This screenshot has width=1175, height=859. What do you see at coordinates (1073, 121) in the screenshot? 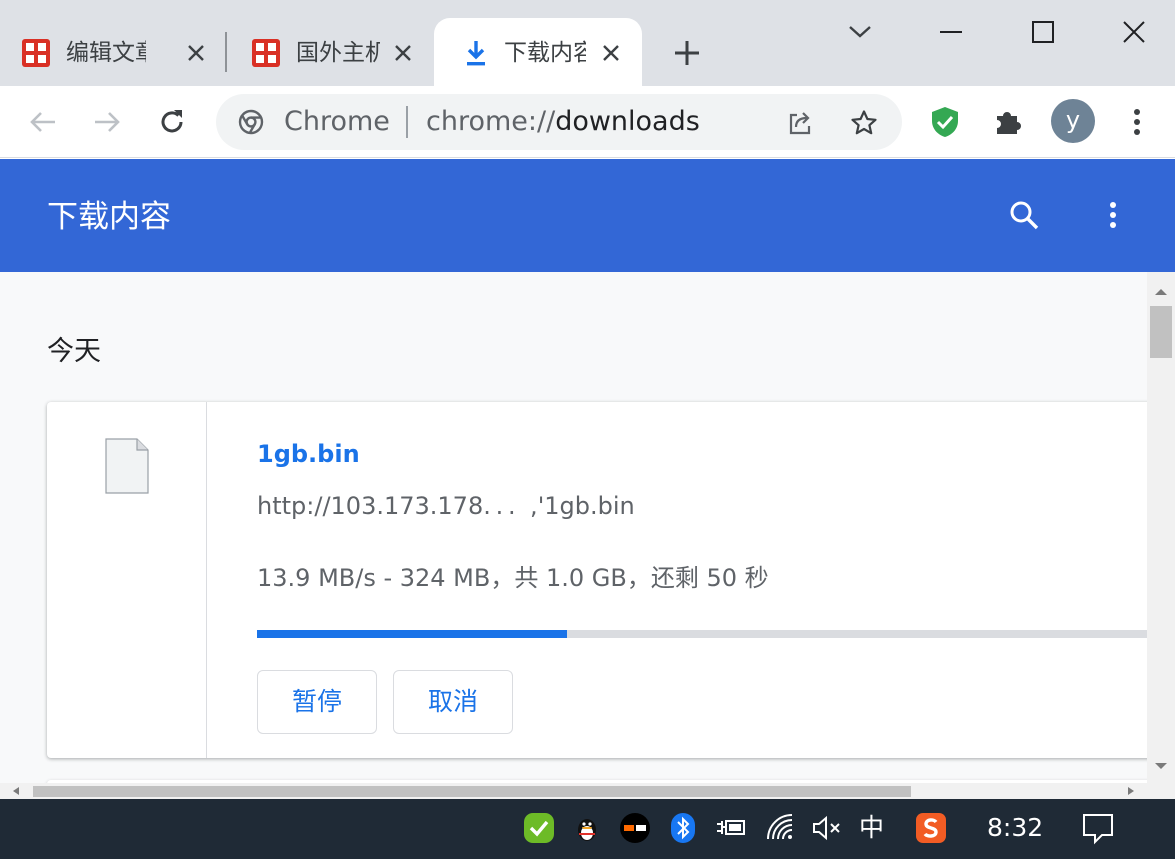
I see `profile-avatar: y` at bounding box center [1073, 121].